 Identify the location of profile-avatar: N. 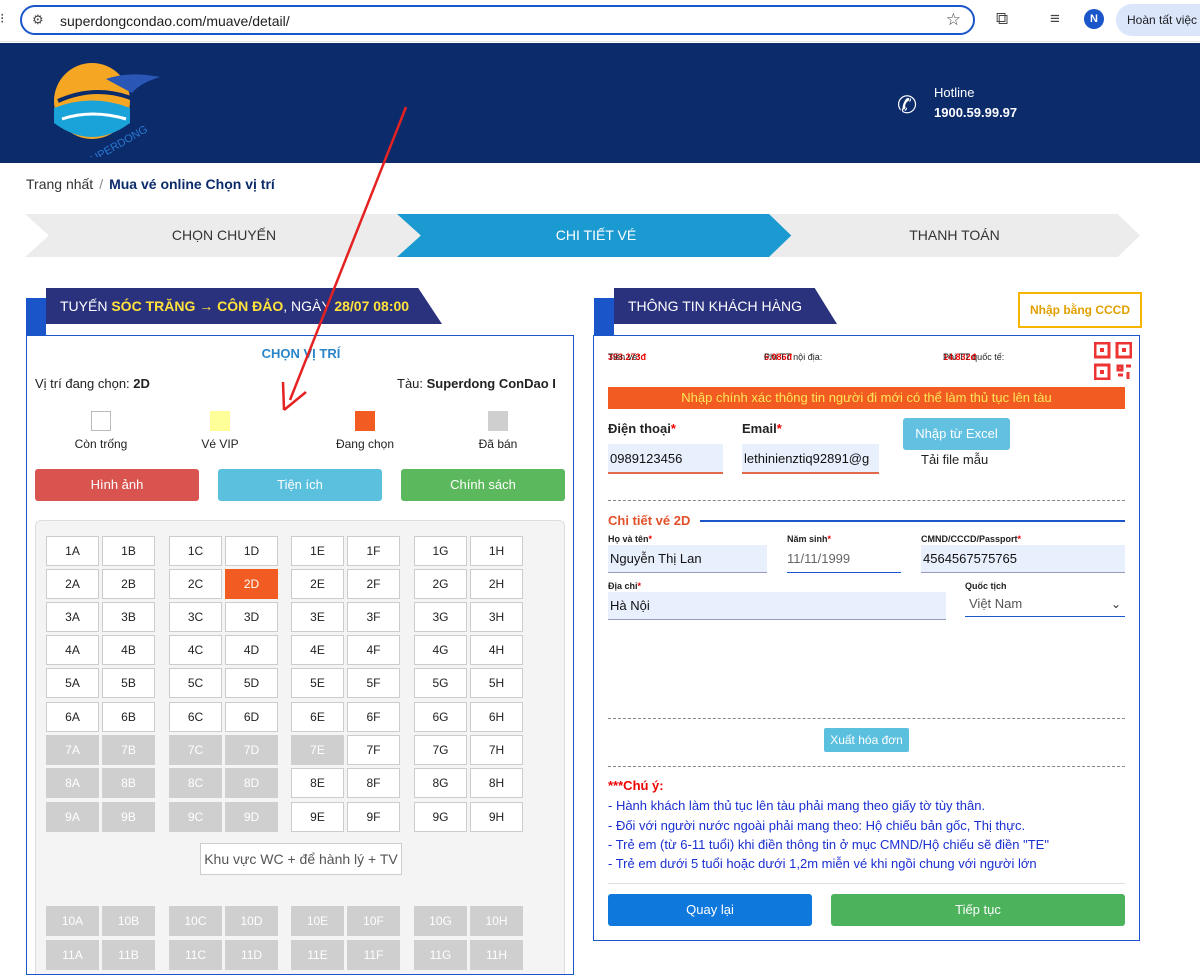
(1094, 19).